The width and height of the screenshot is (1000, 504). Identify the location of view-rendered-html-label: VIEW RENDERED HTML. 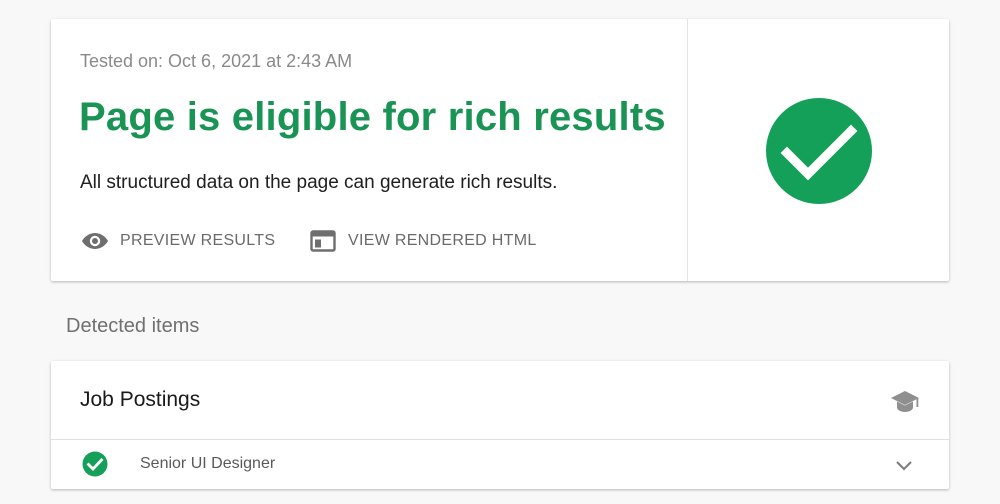
(442, 240).